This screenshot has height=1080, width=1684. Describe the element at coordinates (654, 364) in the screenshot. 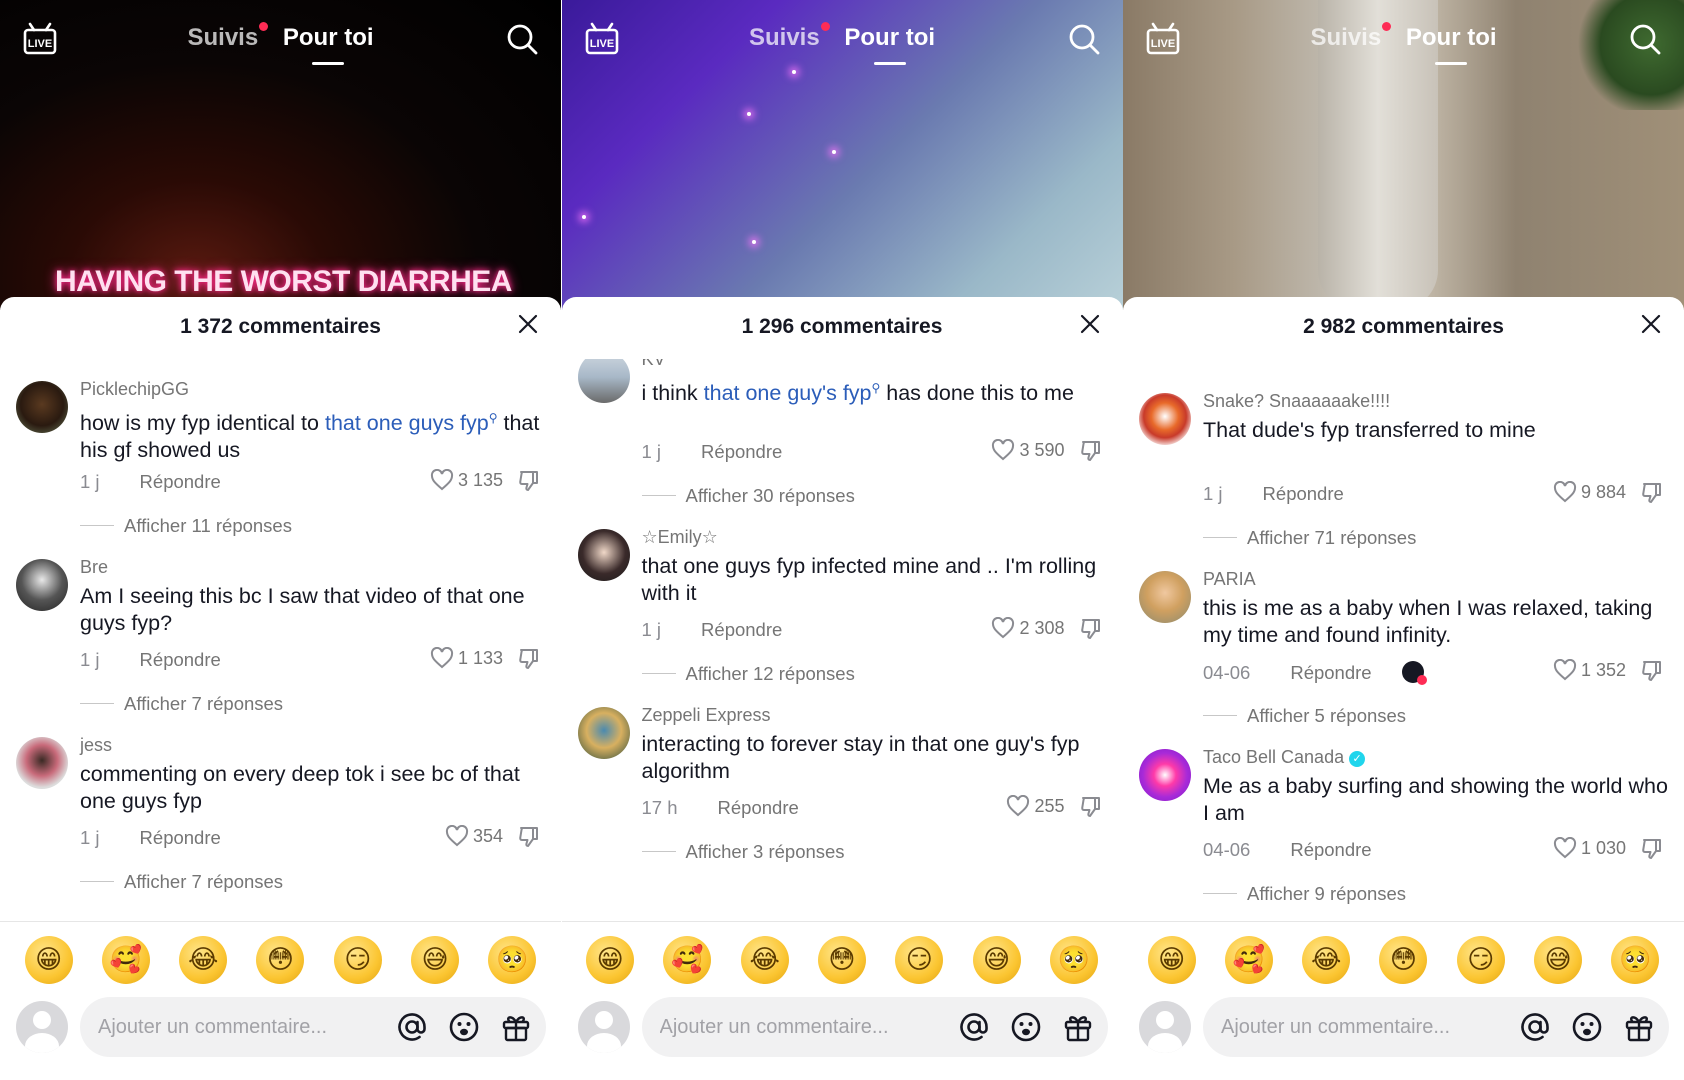

I see `comment-username: KV` at that location.